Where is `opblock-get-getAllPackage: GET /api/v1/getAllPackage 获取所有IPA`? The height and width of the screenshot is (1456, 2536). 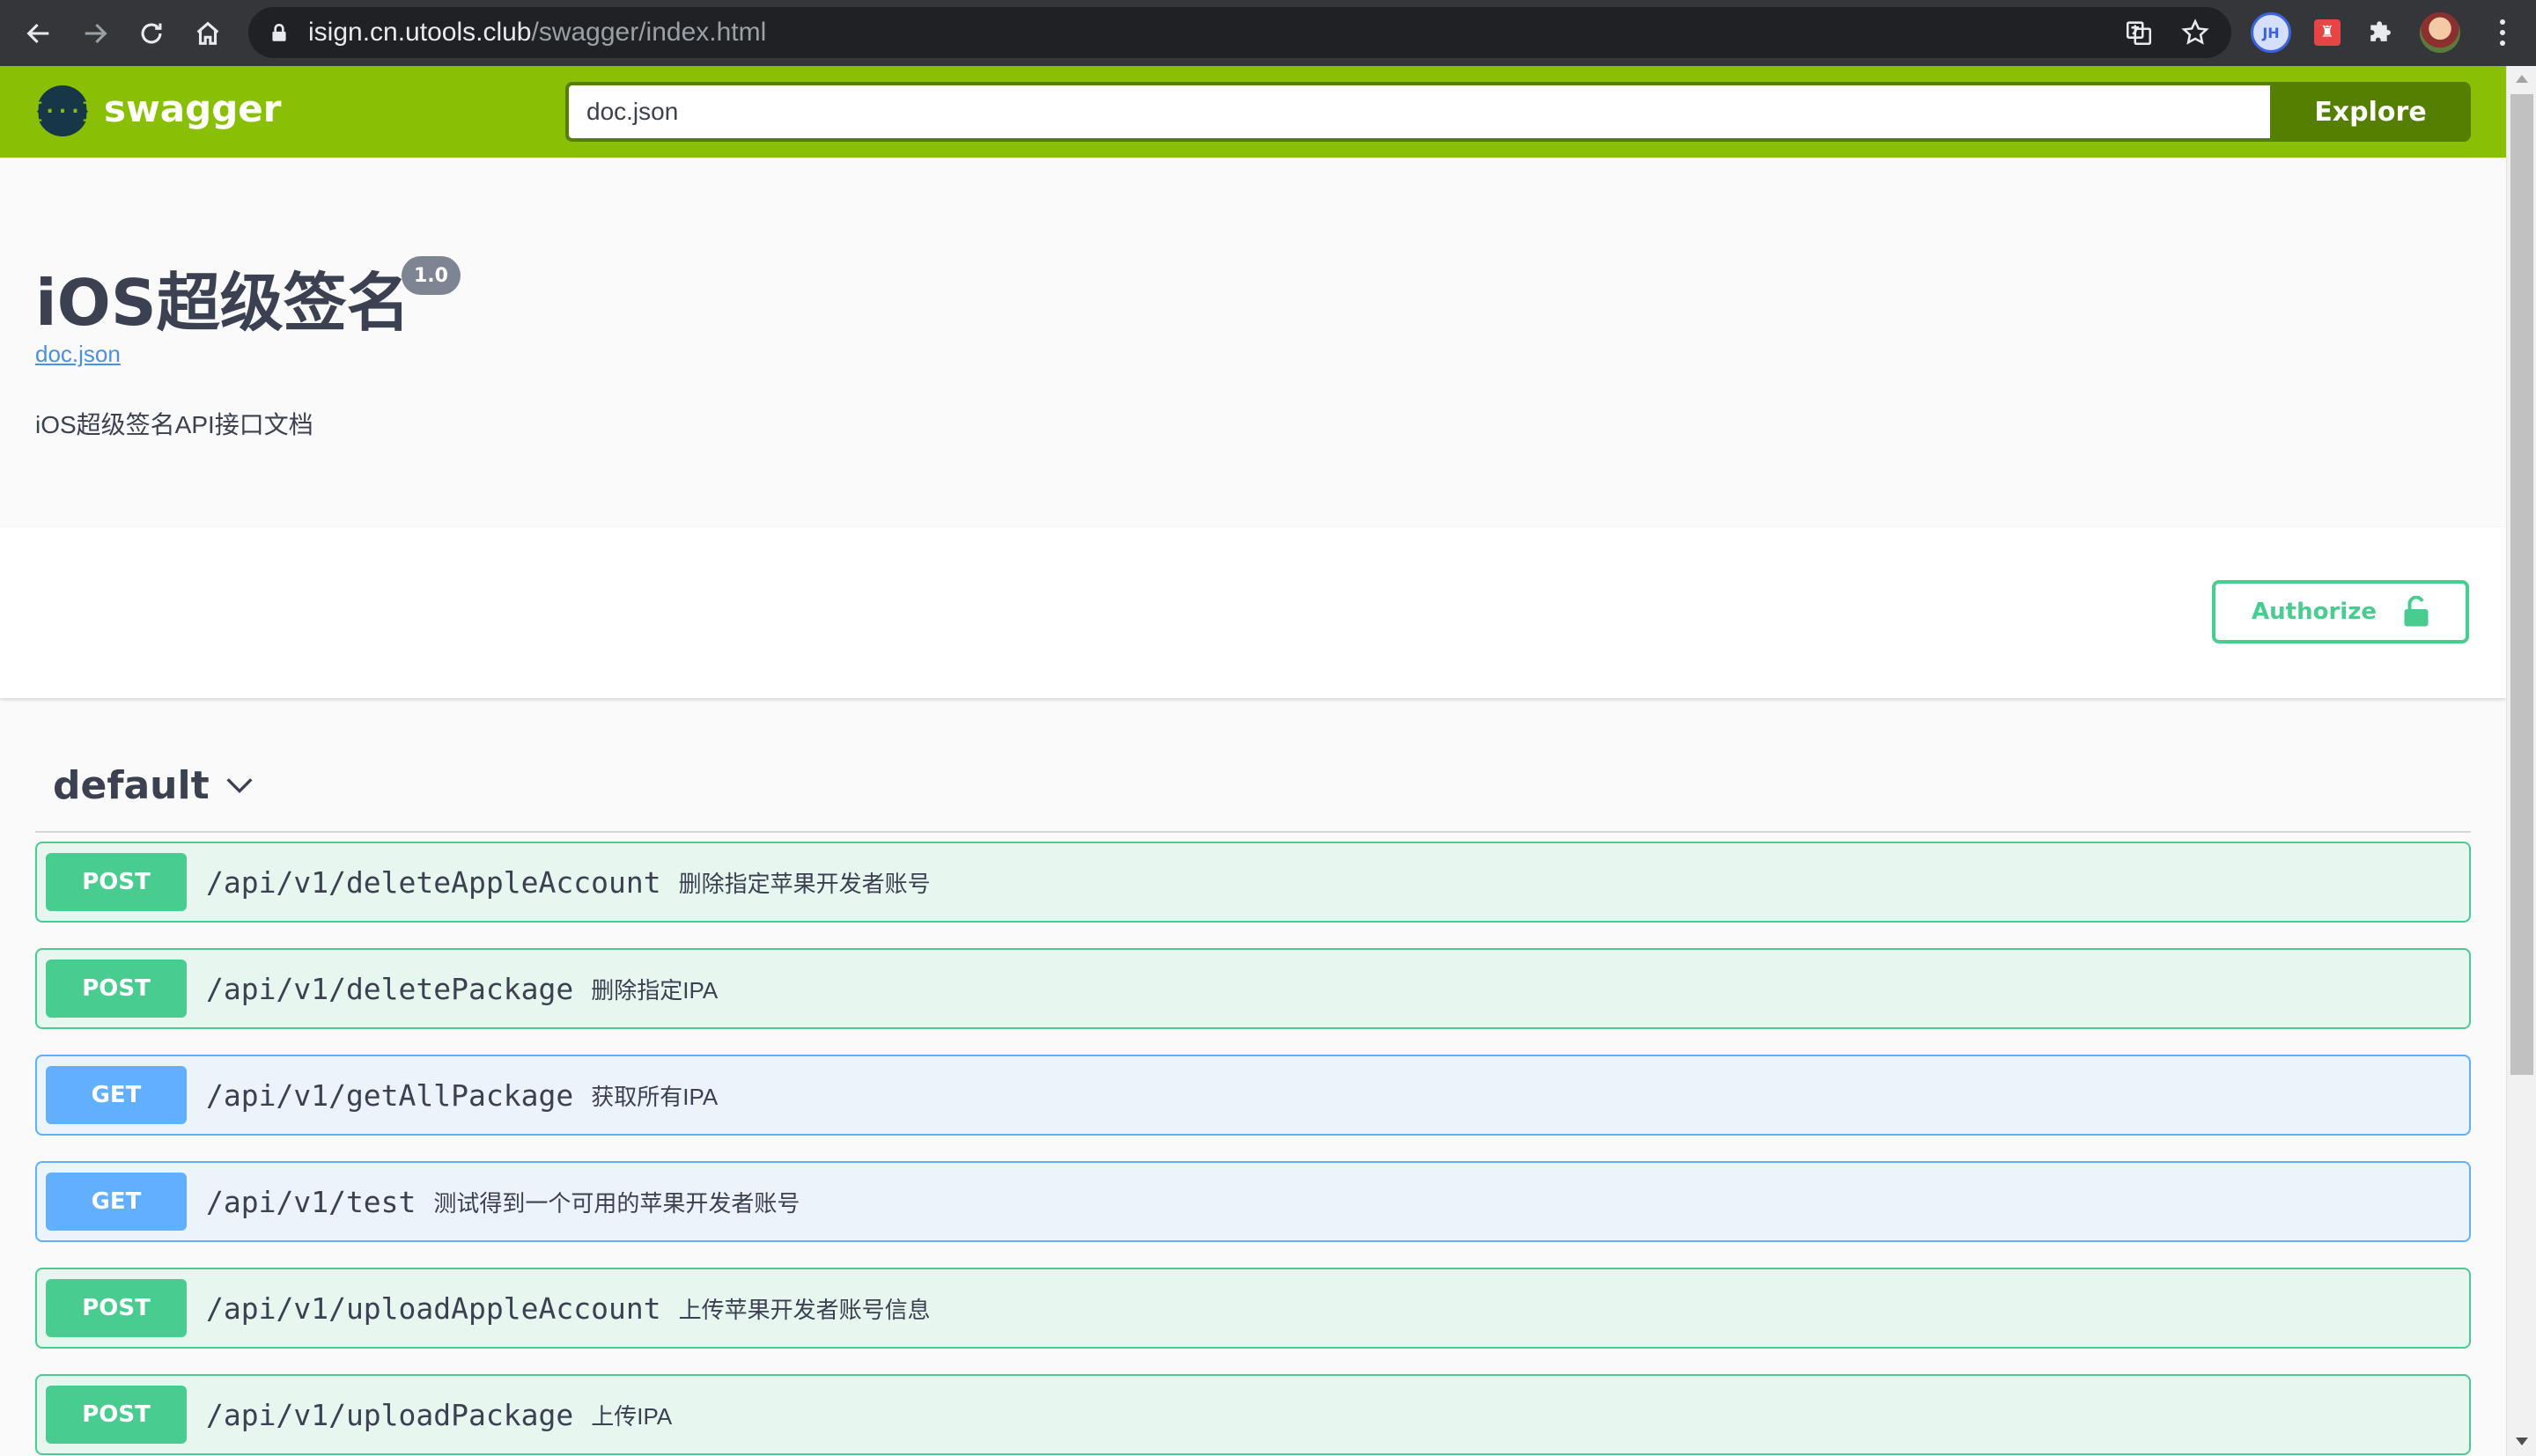 opblock-get-getAllPackage: GET /api/v1/getAllPackage 获取所有IPA is located at coordinates (1253, 1095).